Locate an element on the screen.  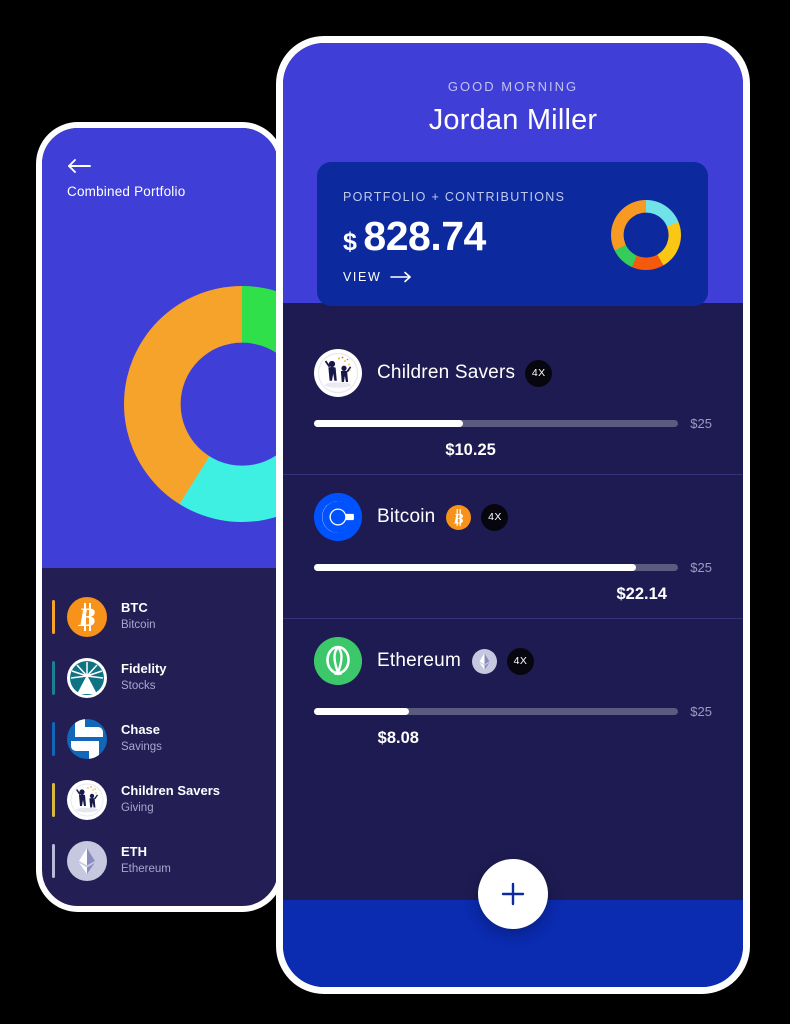
legend-item-fidelity: Fidelity Stocks is located at coordinates (160, 677).